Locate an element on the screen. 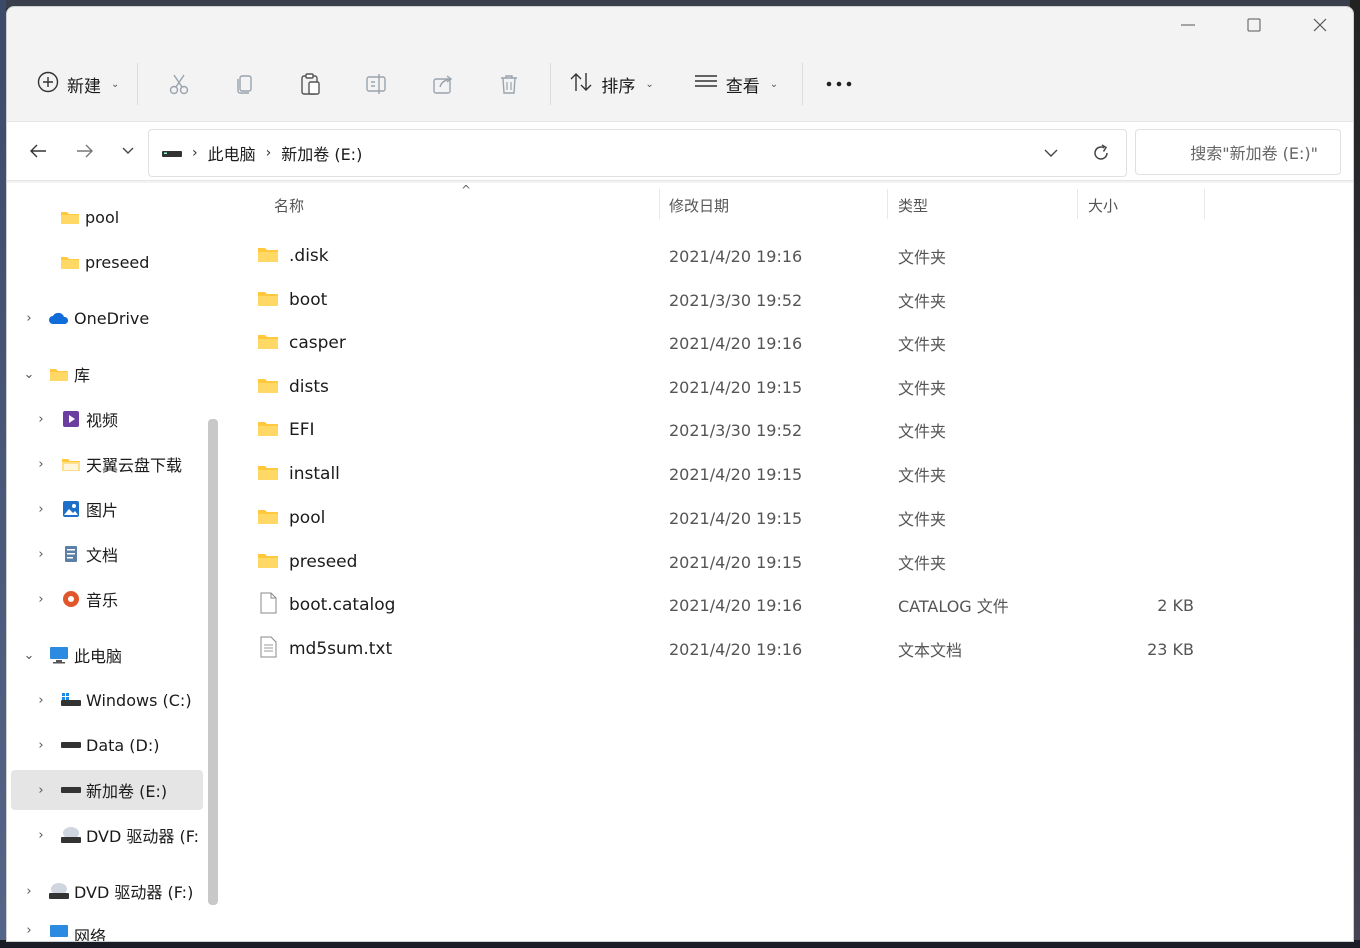 This screenshot has width=1360, height=948. close-button is located at coordinates (1320, 25).